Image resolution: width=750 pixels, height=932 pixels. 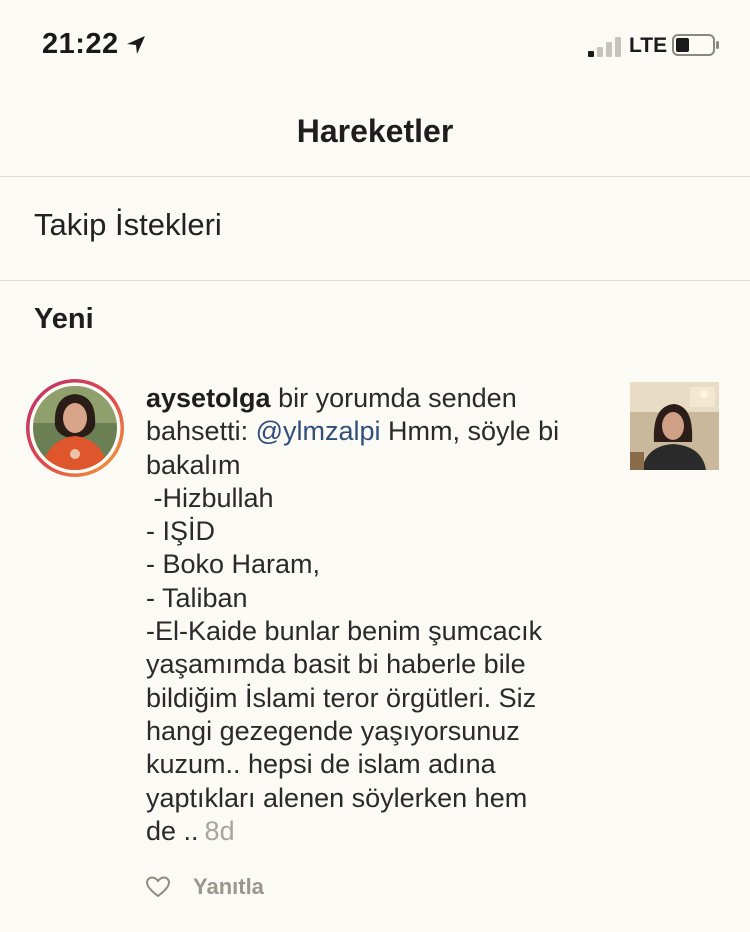 What do you see at coordinates (208, 398) in the screenshot?
I see `notification-username: aysetolga` at bounding box center [208, 398].